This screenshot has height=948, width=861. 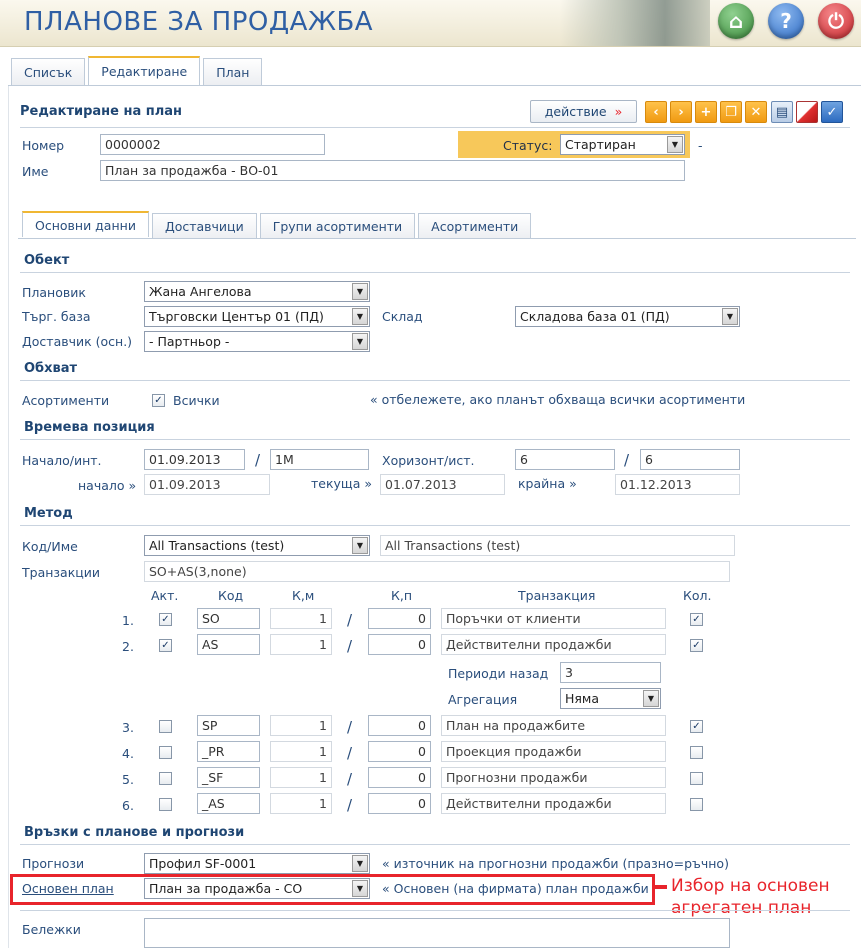 What do you see at coordinates (610, 698) in the screenshot?
I see `aggregation-select: Няма ▼` at bounding box center [610, 698].